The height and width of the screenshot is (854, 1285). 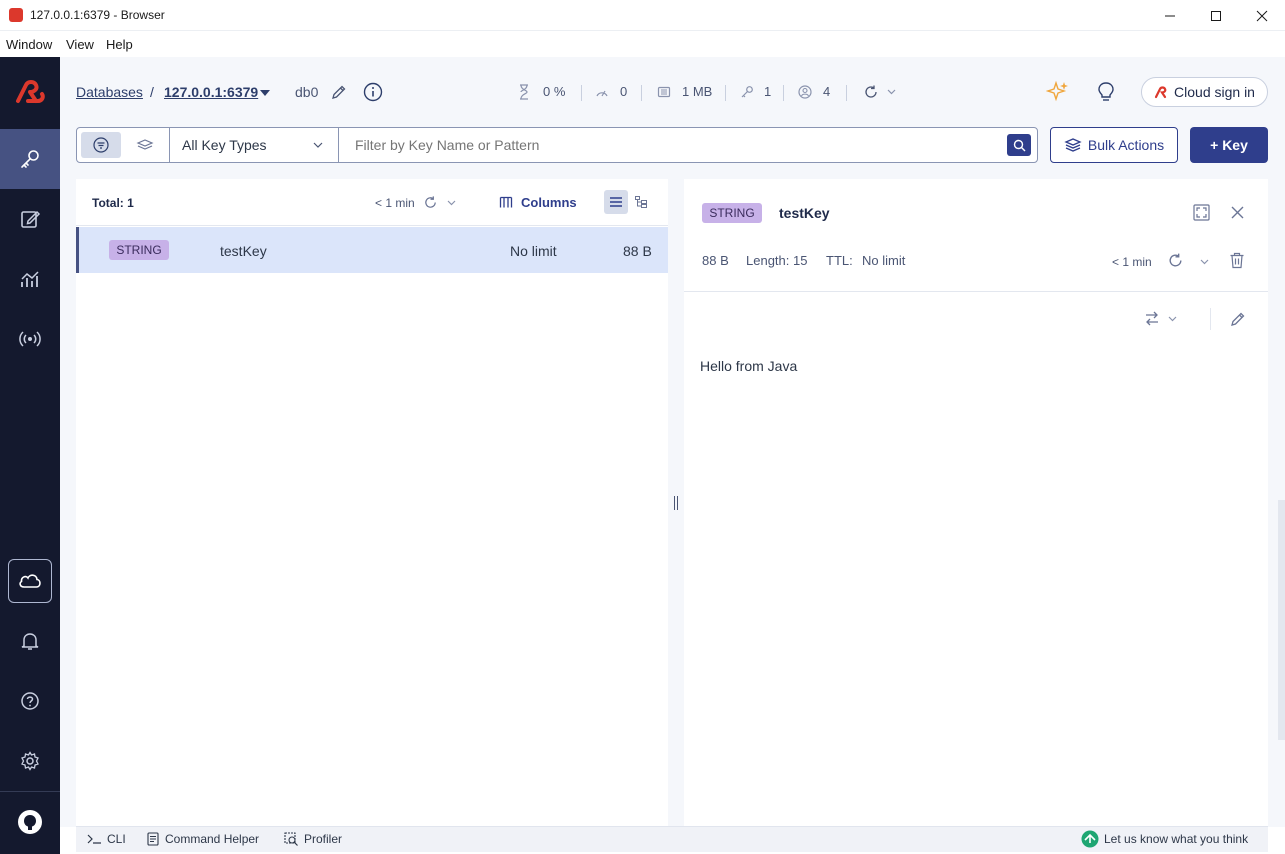 I want to click on bulk-actions-button: Bulk Actions, so click(x=1114, y=145).